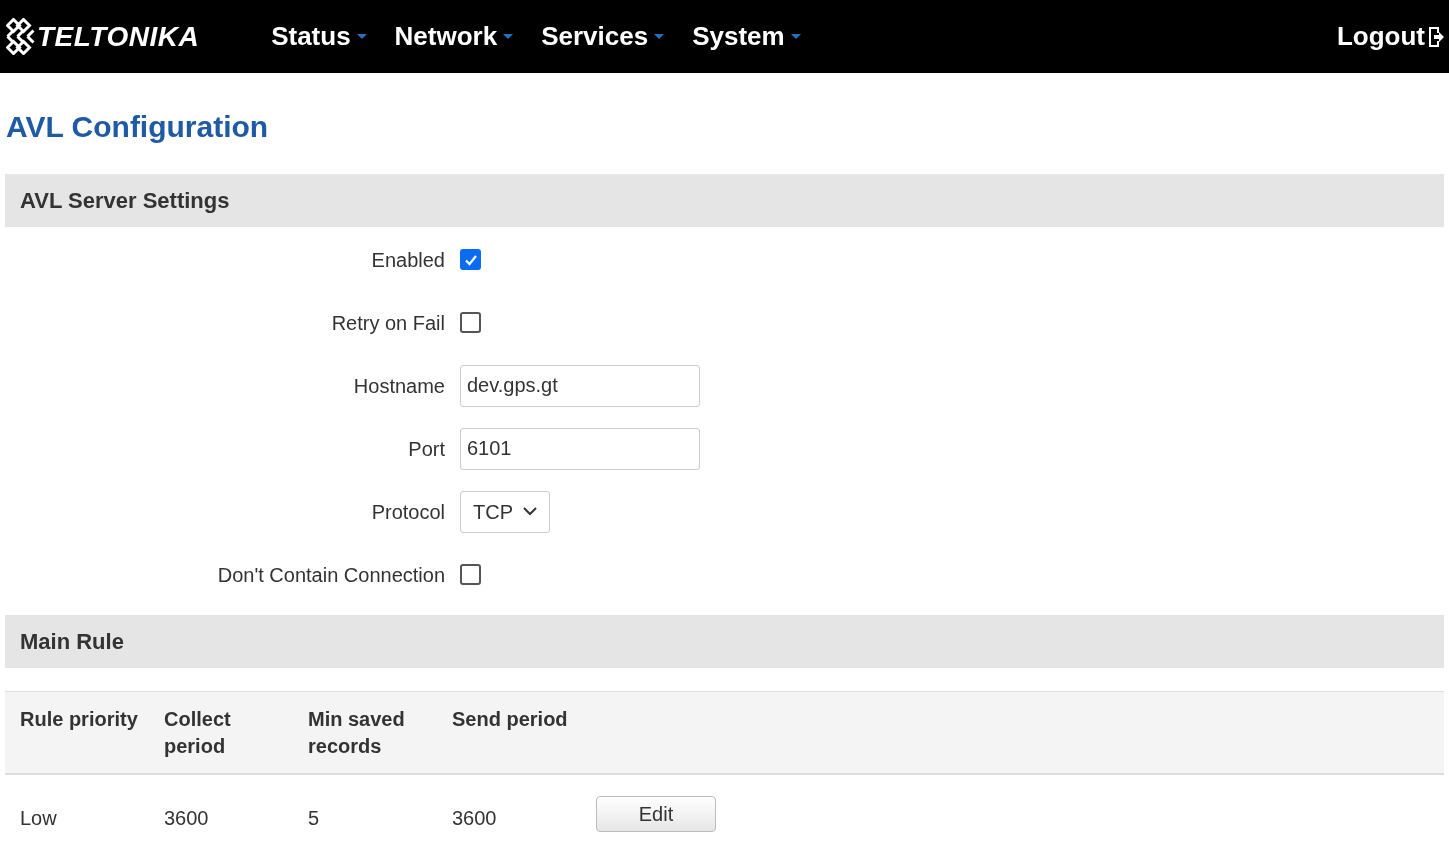 Image resolution: width=1449 pixels, height=859 pixels. What do you see at coordinates (746, 36) in the screenshot?
I see `menu-item: System` at bounding box center [746, 36].